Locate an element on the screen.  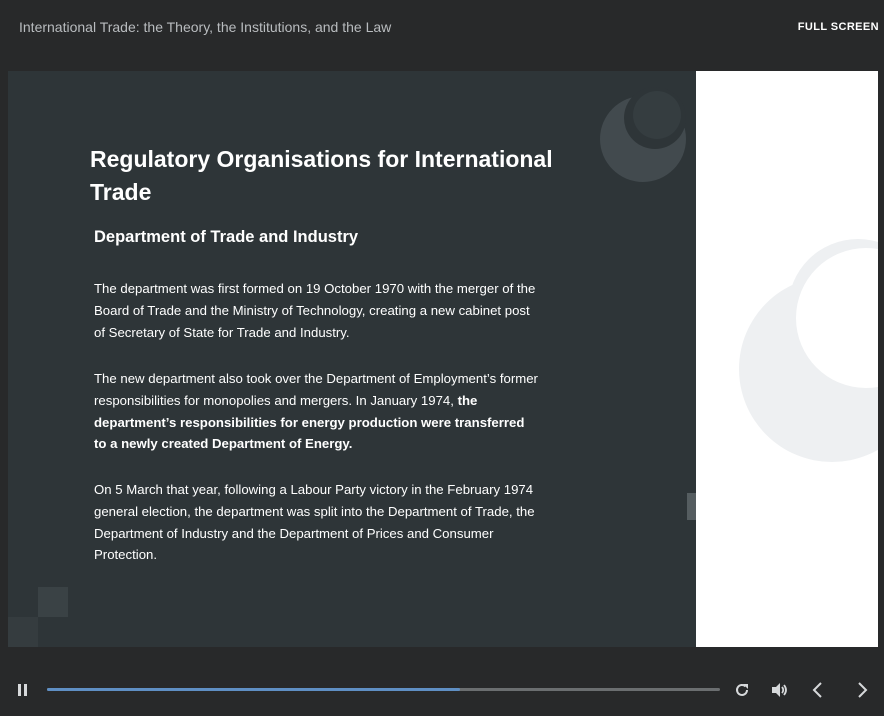
volume-icon is located at coordinates (779, 690).